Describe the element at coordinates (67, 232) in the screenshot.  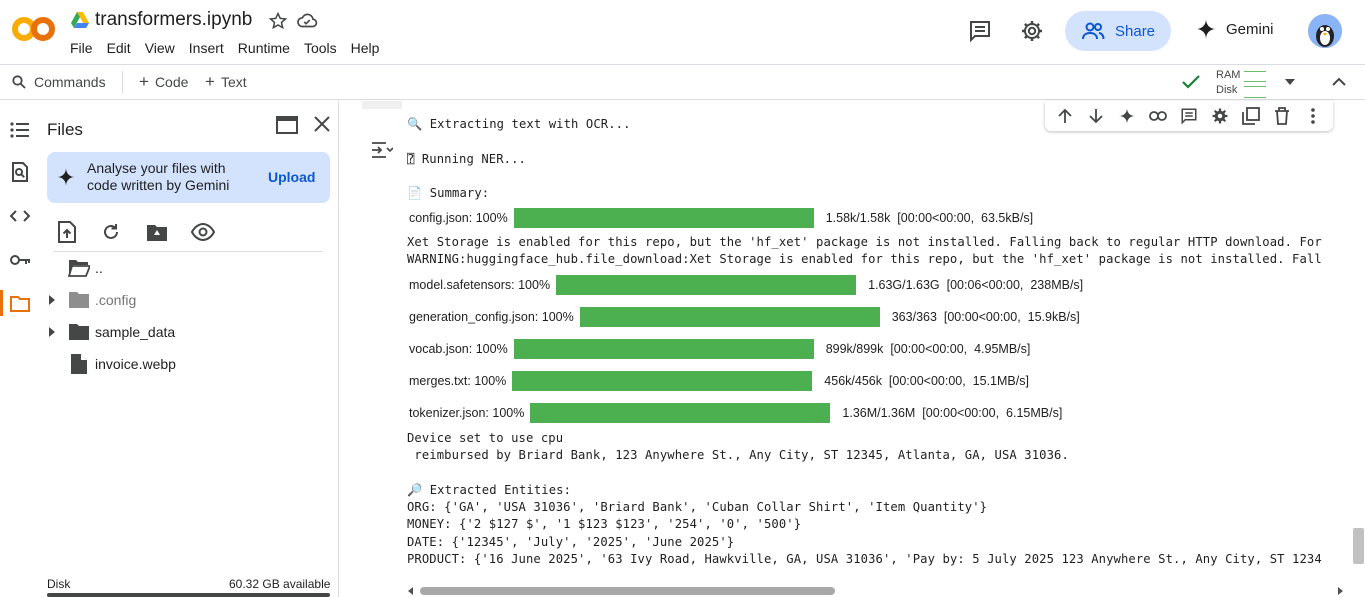
I see `upload-file-icon` at that location.